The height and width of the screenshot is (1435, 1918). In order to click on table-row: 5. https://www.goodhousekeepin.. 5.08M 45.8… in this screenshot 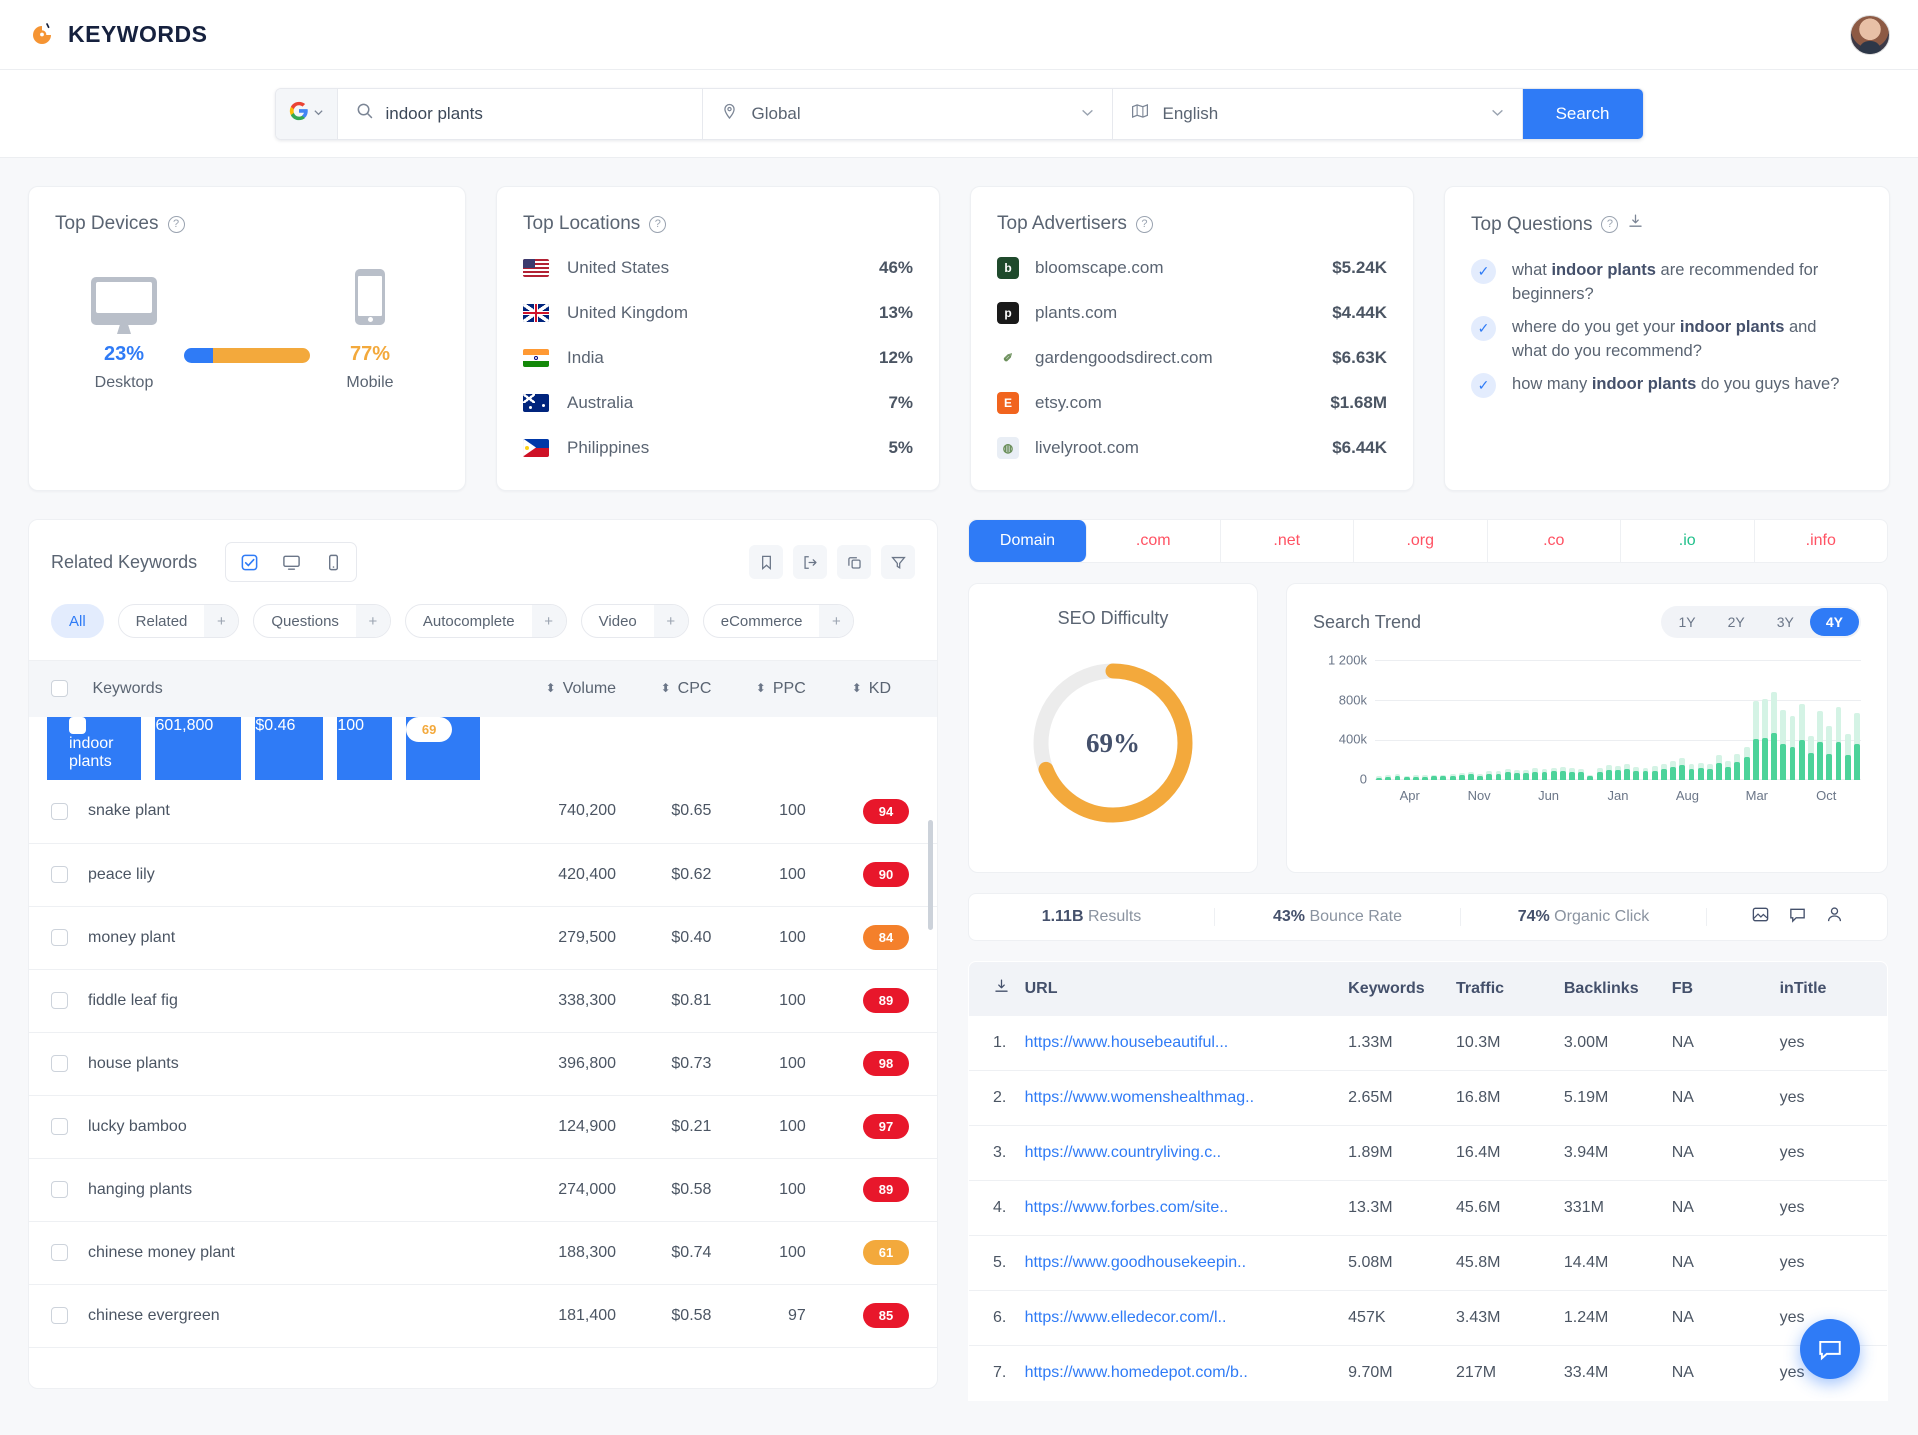, I will do `click(1428, 1263)`.